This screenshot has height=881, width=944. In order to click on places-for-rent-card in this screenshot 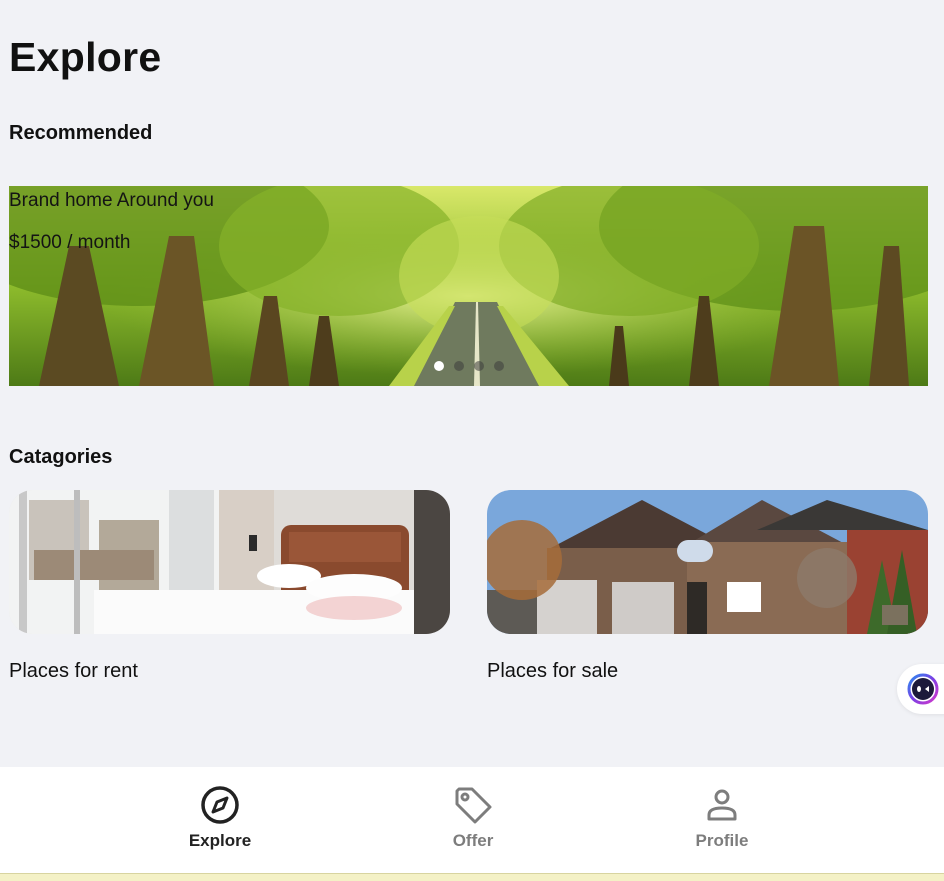, I will do `click(229, 562)`.